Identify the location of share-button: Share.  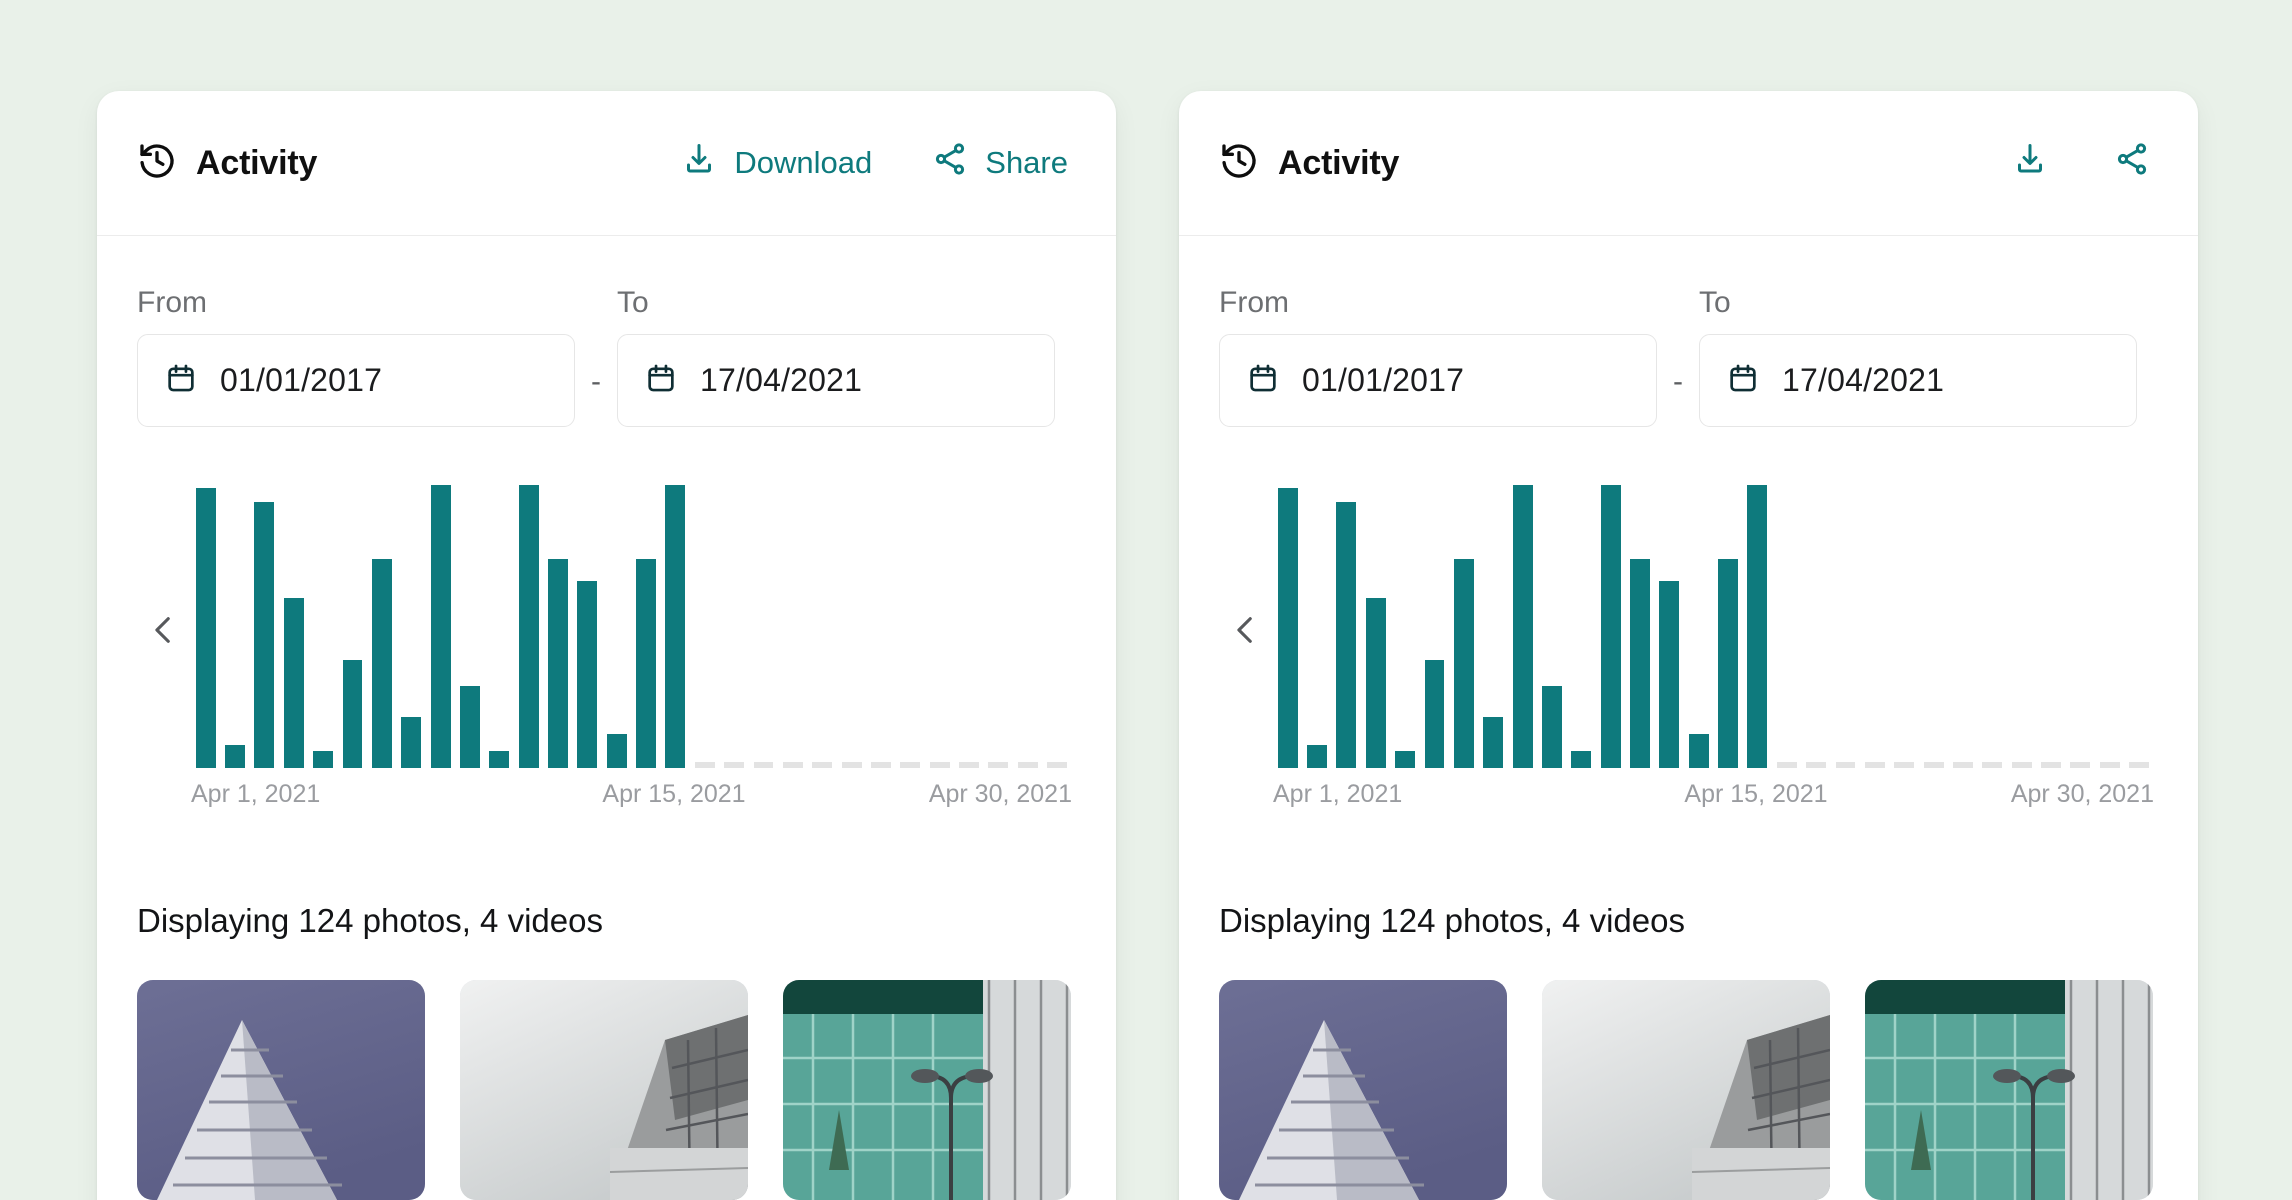
(2132, 163).